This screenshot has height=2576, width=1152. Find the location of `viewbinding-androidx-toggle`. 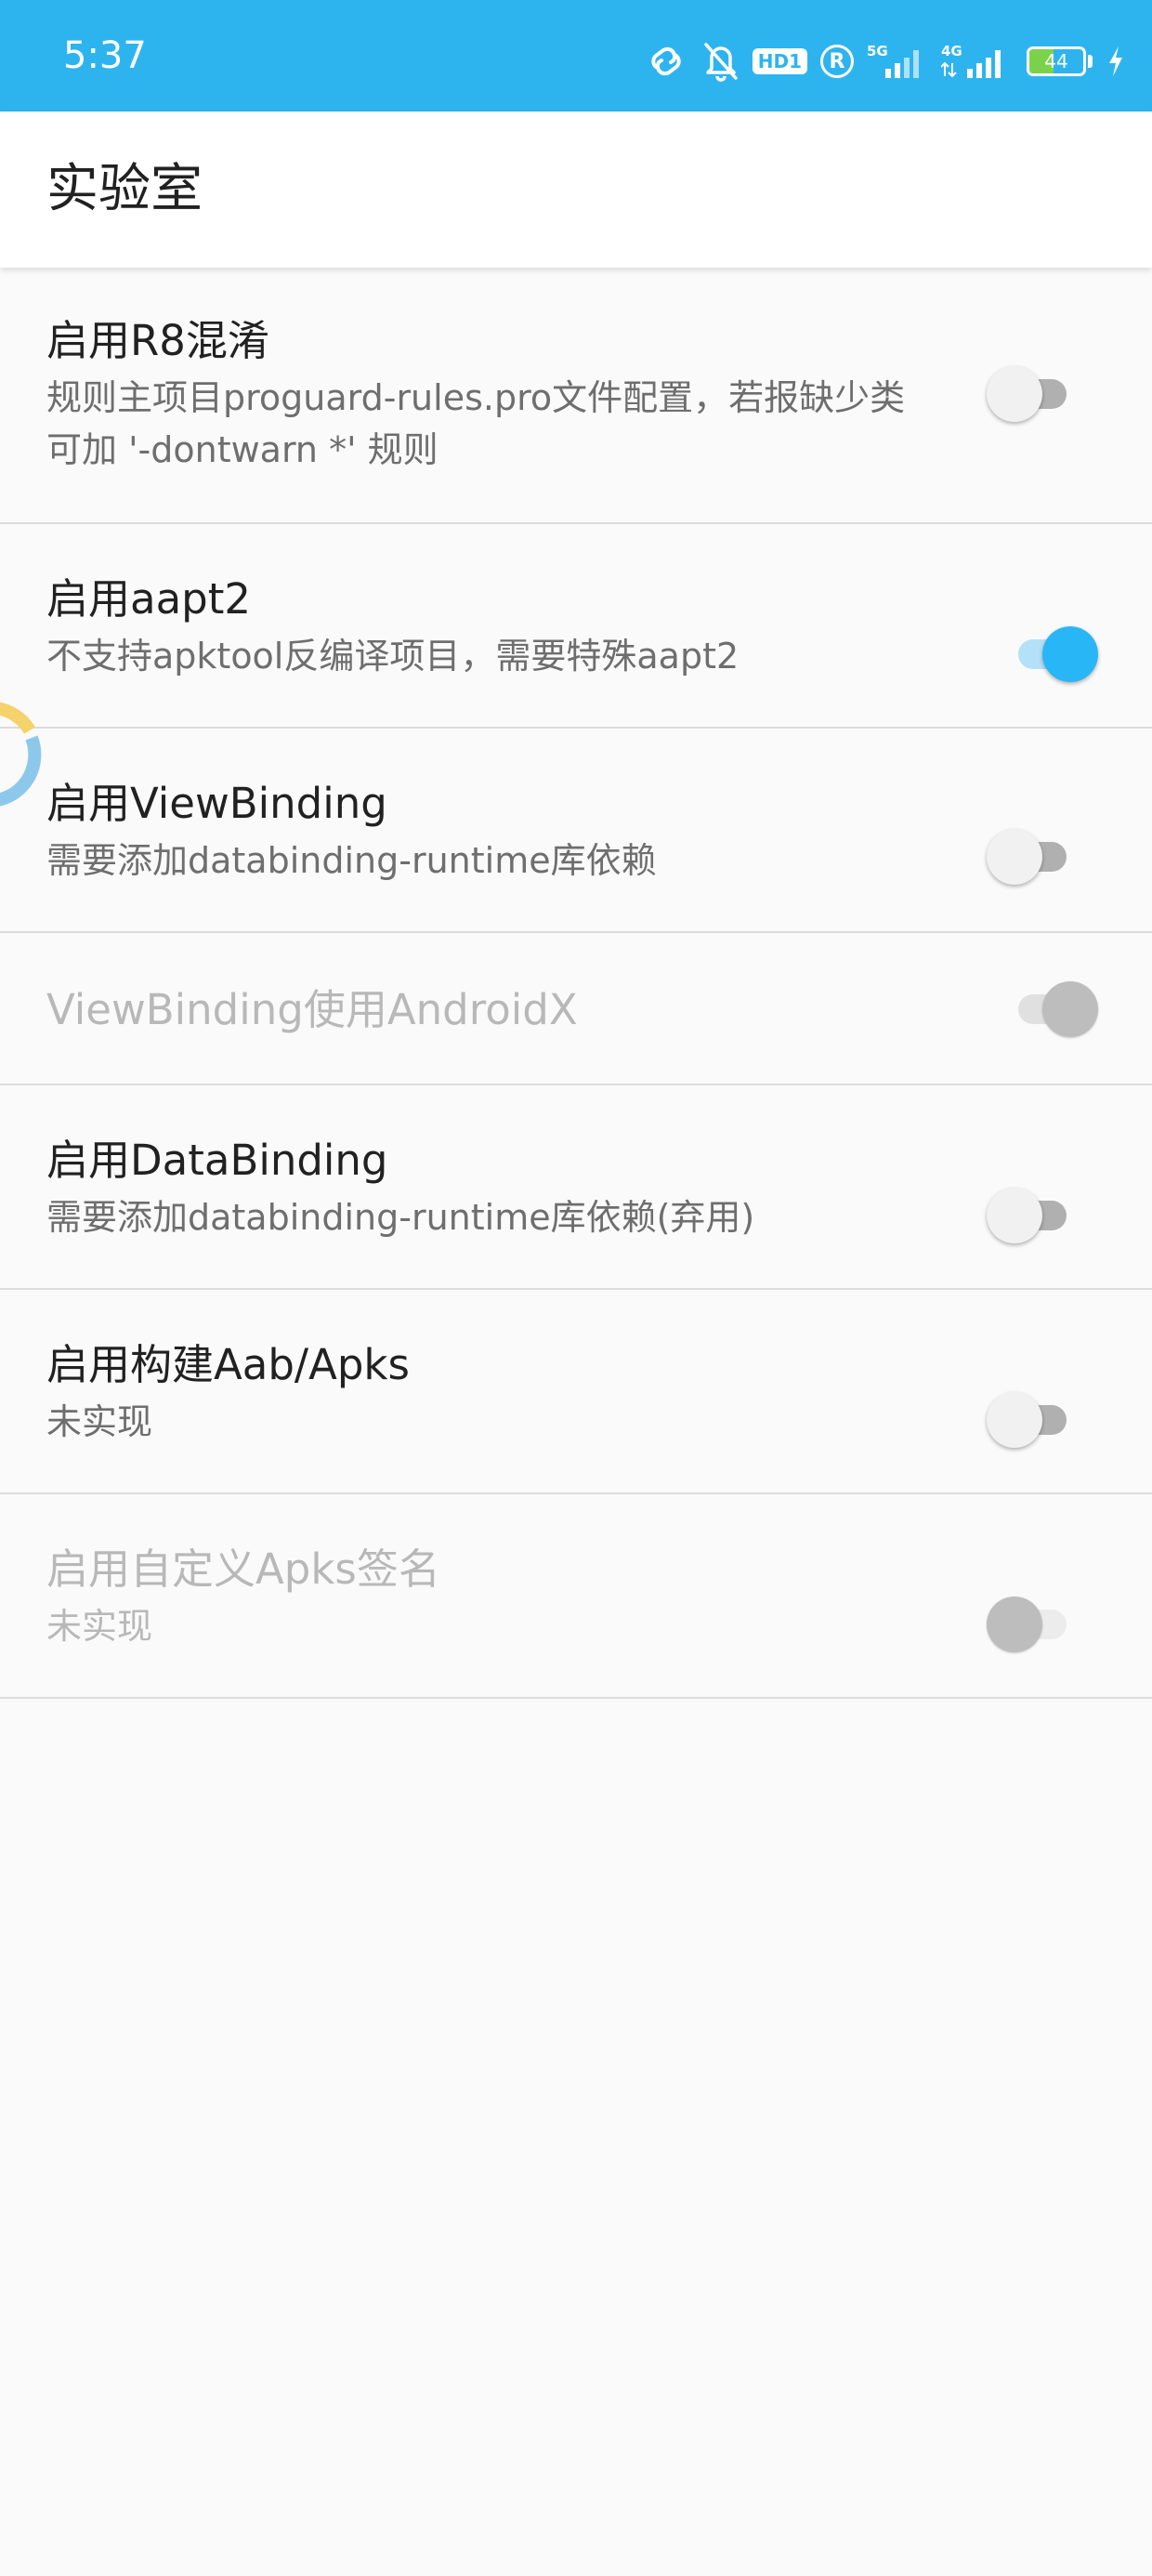

viewbinding-androidx-toggle is located at coordinates (1051, 1009).